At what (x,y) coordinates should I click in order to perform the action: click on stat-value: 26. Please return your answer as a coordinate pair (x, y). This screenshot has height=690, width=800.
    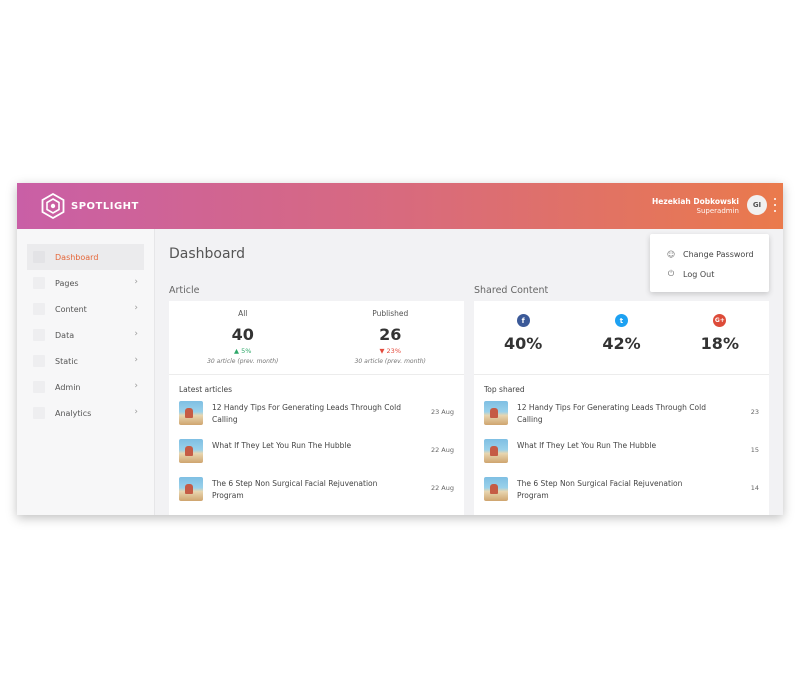
    Looking at the image, I should click on (390, 334).